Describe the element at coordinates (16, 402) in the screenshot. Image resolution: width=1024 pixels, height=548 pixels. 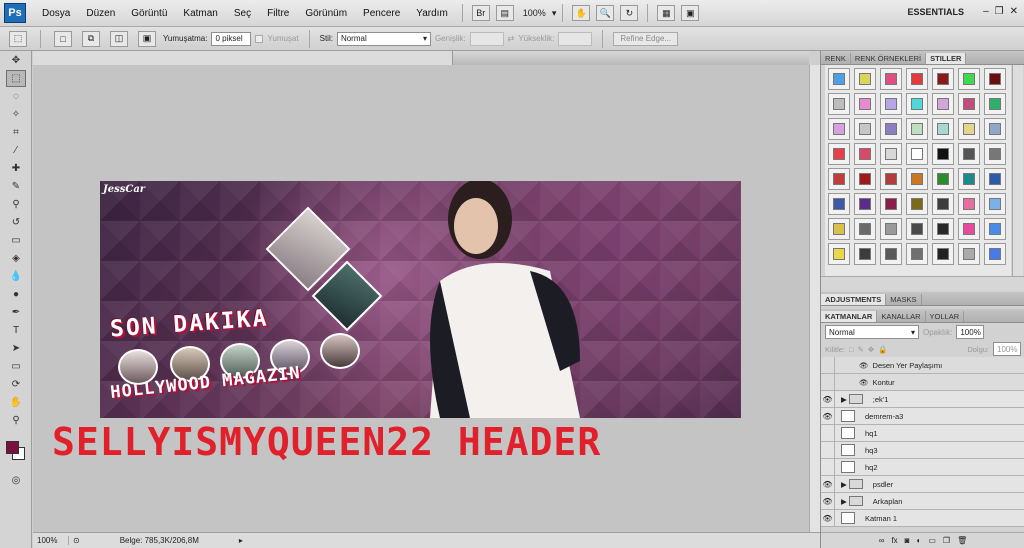
I see `hand-tool-icon: ✋` at that location.